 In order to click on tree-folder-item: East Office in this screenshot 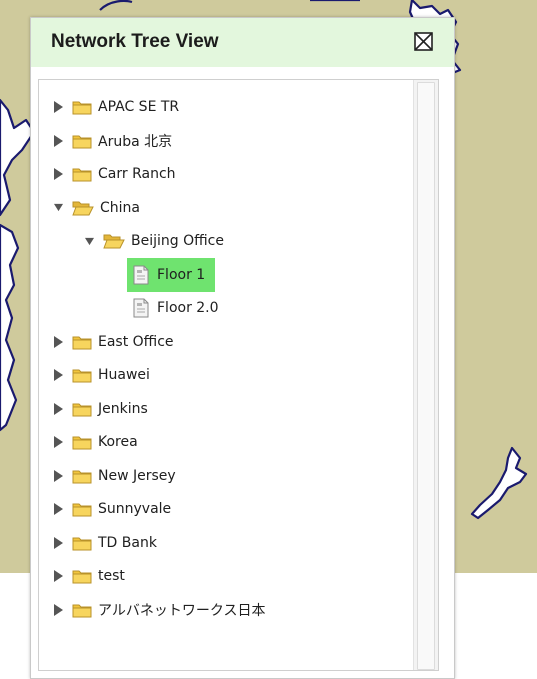, I will do `click(114, 342)`.